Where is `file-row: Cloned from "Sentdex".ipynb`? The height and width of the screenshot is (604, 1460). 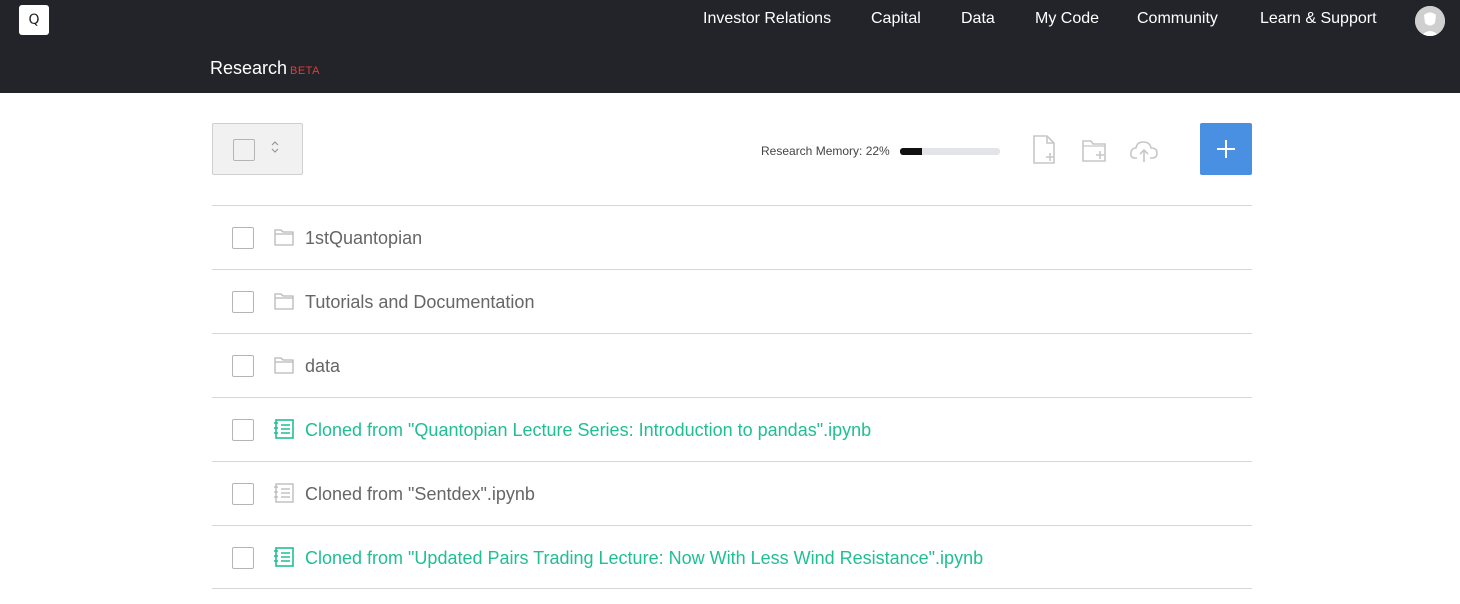
file-row: Cloned from "Sentdex".ipynb is located at coordinates (732, 493).